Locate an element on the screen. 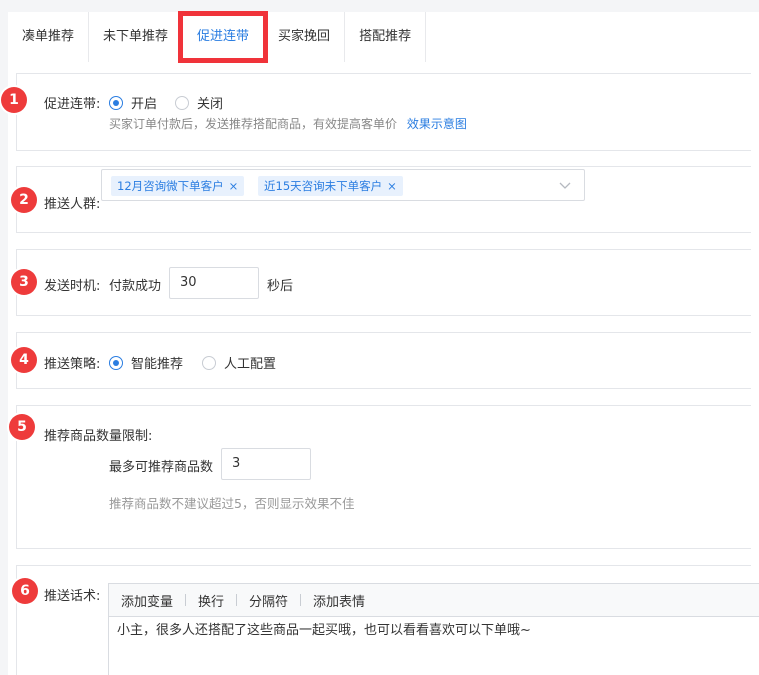 The width and height of the screenshot is (759, 675). audience-tag: 近15天咨询未下单客户 × is located at coordinates (330, 186).